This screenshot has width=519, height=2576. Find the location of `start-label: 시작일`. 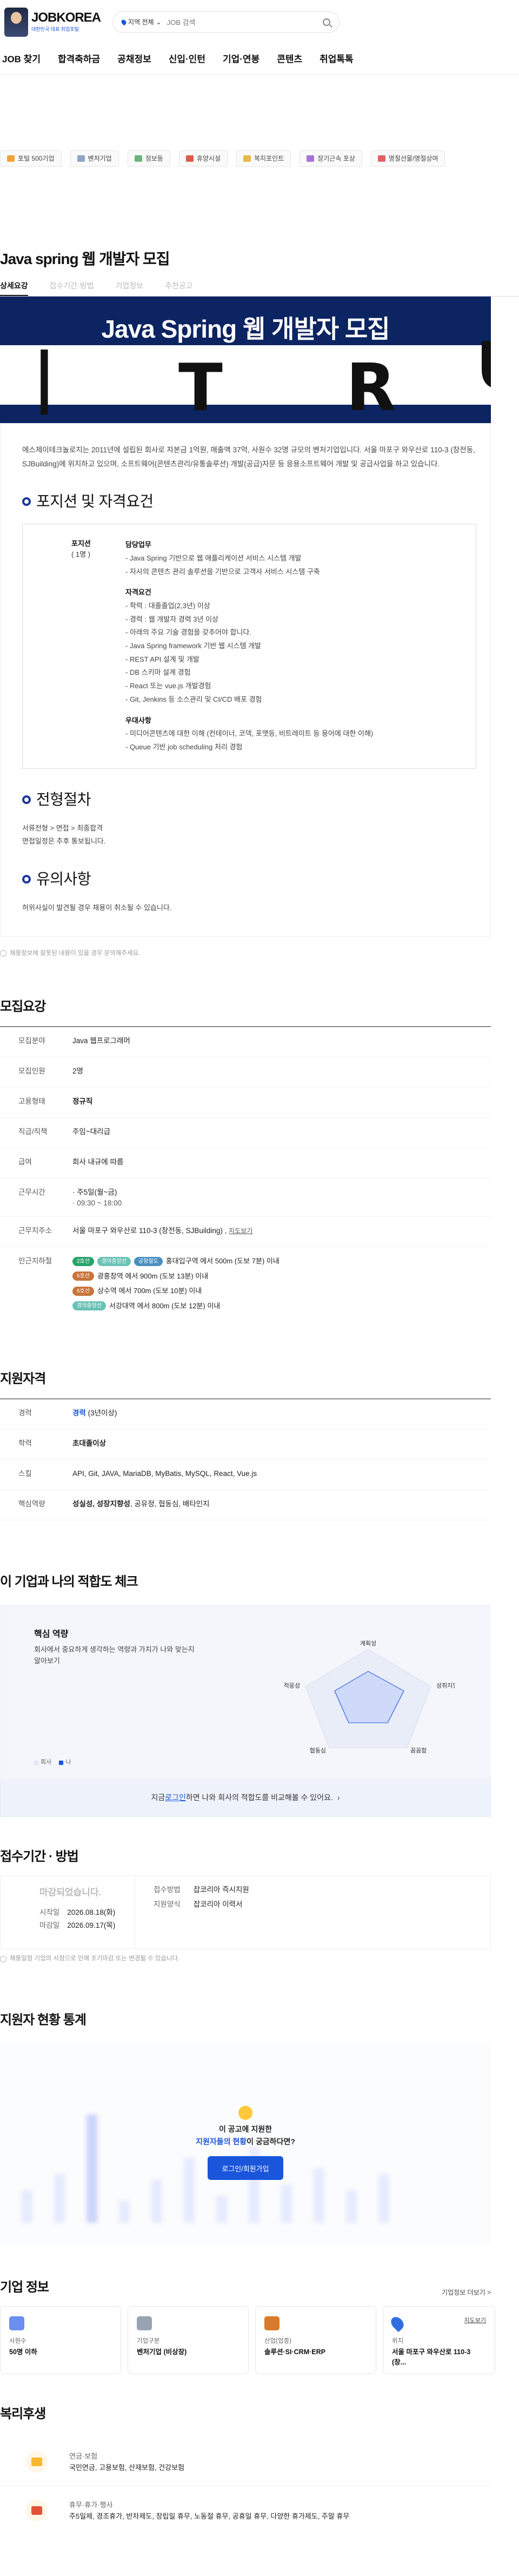

start-label: 시작일 is located at coordinates (49, 1912).